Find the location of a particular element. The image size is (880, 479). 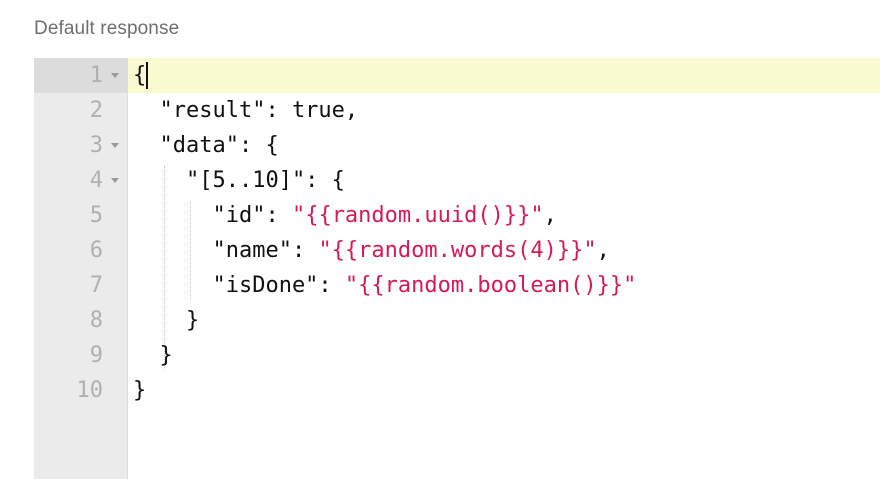

gutter-row-1: 1 is located at coordinates (80, 75).